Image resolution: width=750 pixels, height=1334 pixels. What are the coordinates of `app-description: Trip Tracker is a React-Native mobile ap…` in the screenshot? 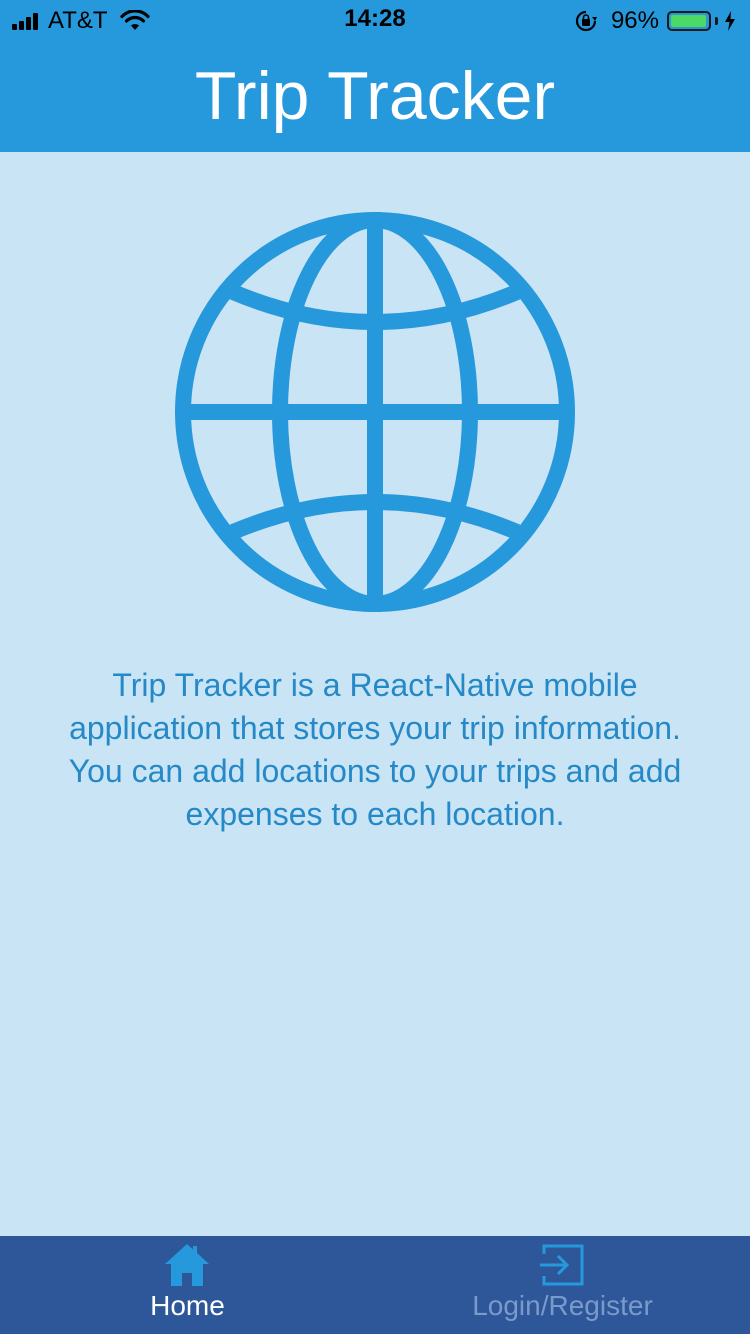 It's located at (375, 749).